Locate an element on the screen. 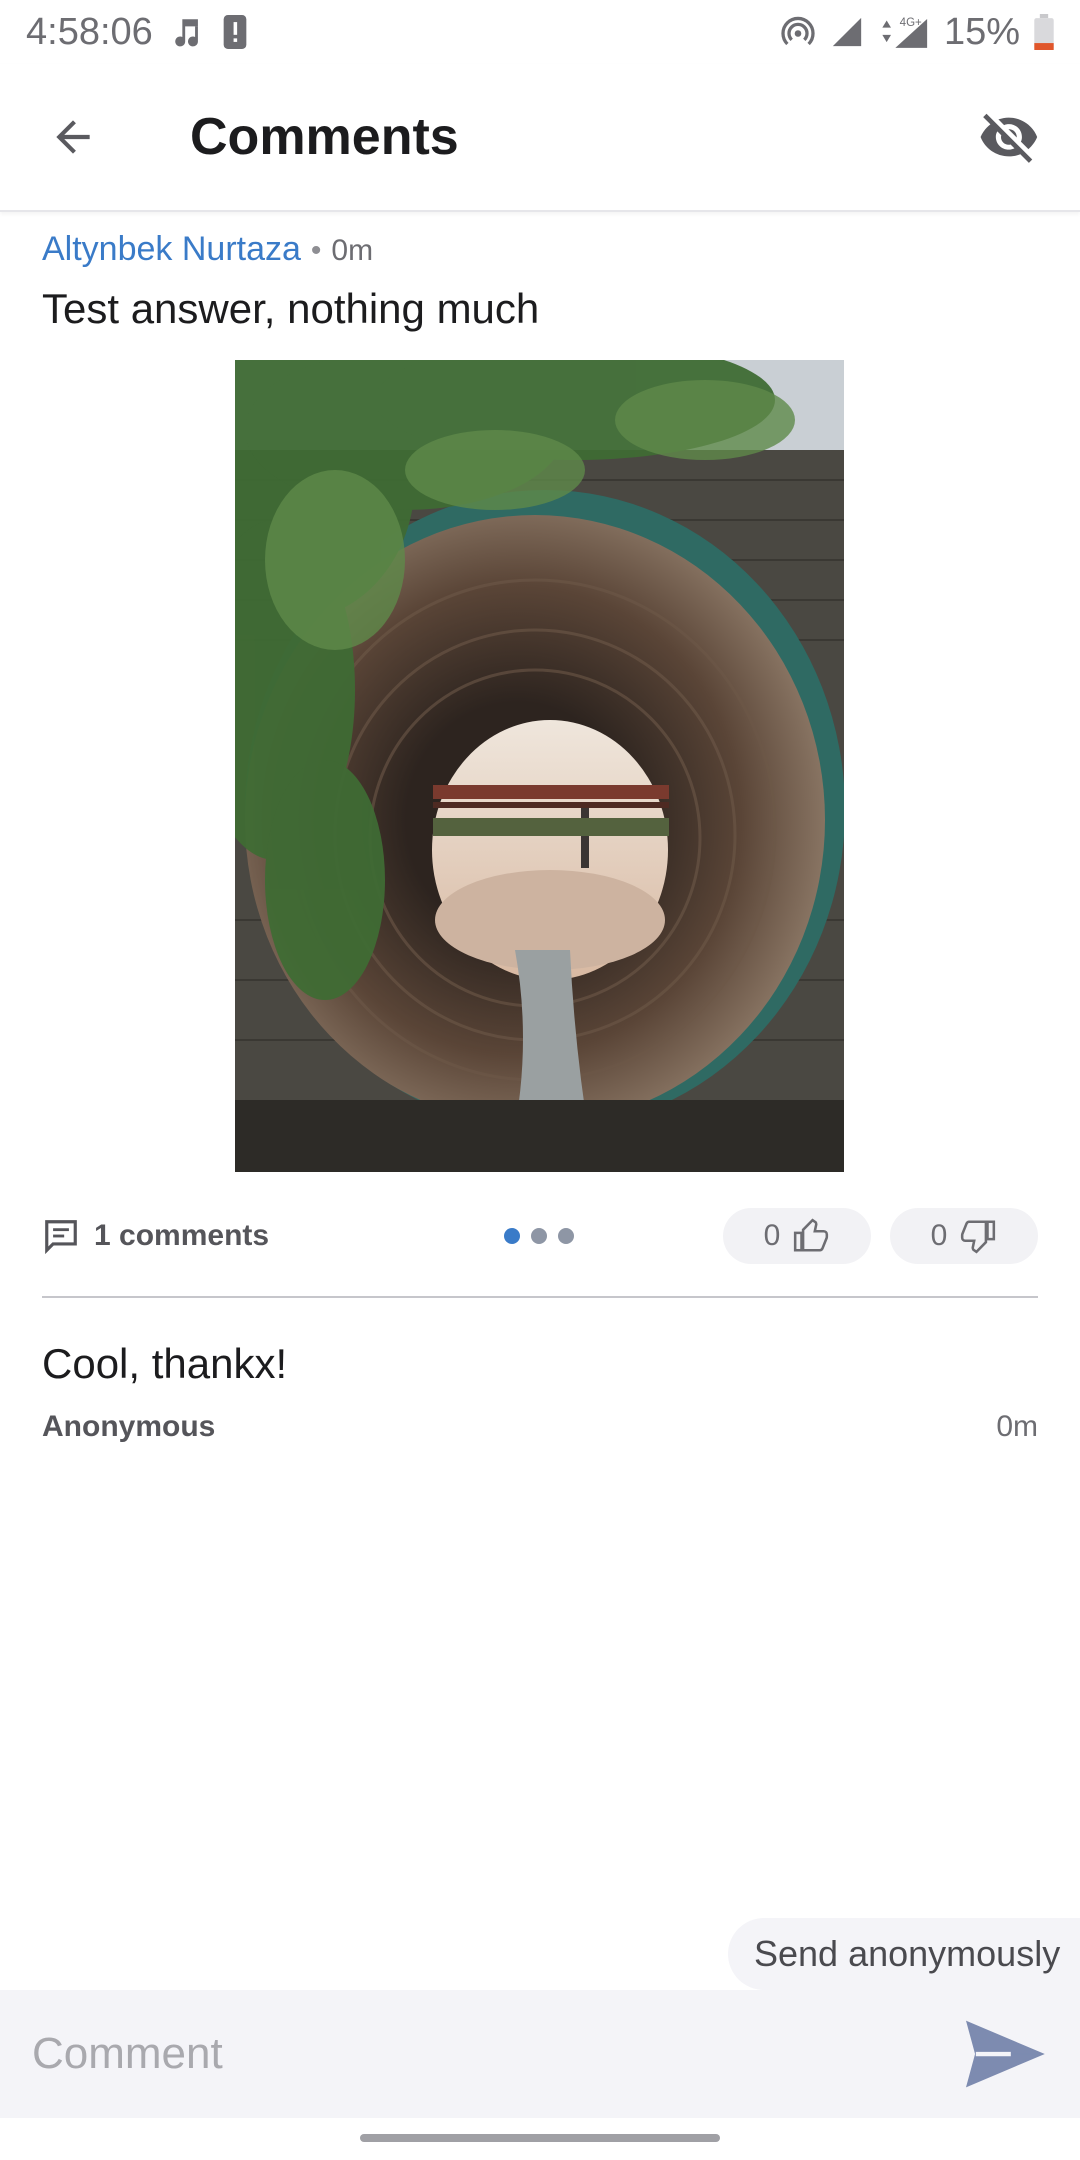 This screenshot has width=1080, height=2160. thumbs-up-icon is located at coordinates (811, 1235).